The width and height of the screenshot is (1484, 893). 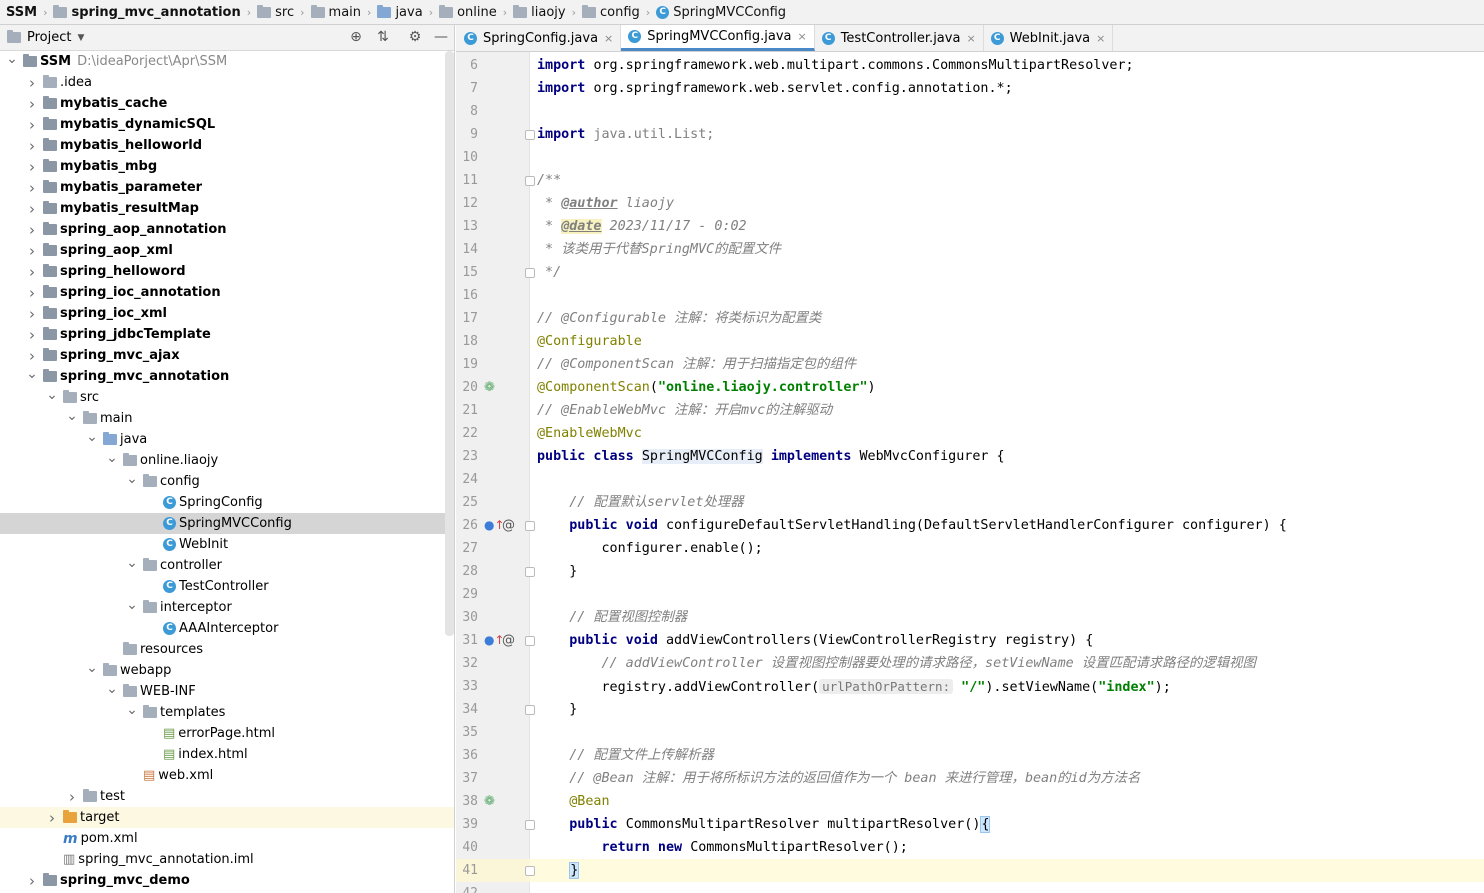 What do you see at coordinates (449, 343) in the screenshot?
I see `tree-scrollbar` at bounding box center [449, 343].